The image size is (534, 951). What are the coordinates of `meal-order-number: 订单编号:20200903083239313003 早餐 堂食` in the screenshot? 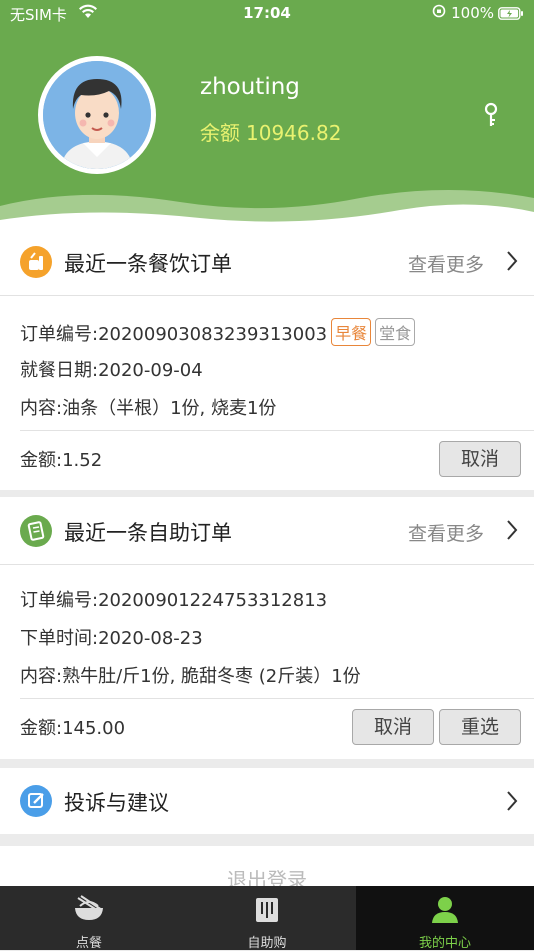 It's located at (218, 332).